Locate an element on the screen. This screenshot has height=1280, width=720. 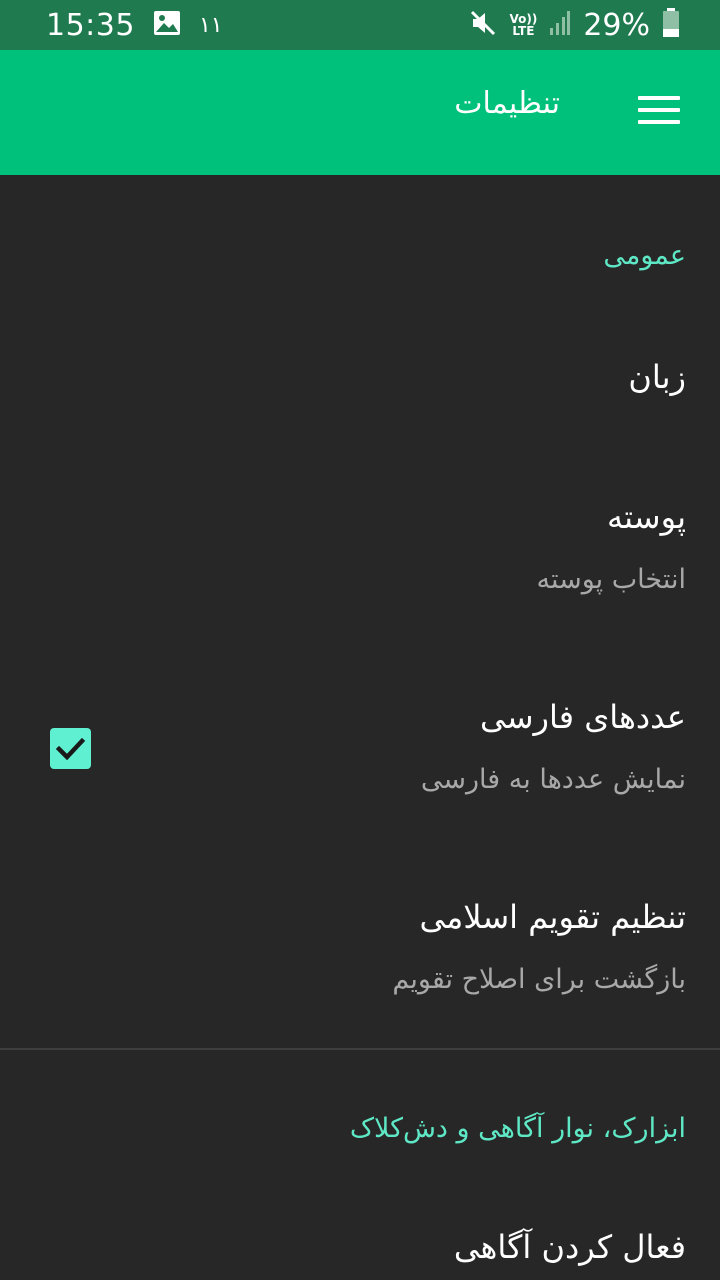
status-bar-left: 15:35 ۱۱ is located at coordinates (134, 25).